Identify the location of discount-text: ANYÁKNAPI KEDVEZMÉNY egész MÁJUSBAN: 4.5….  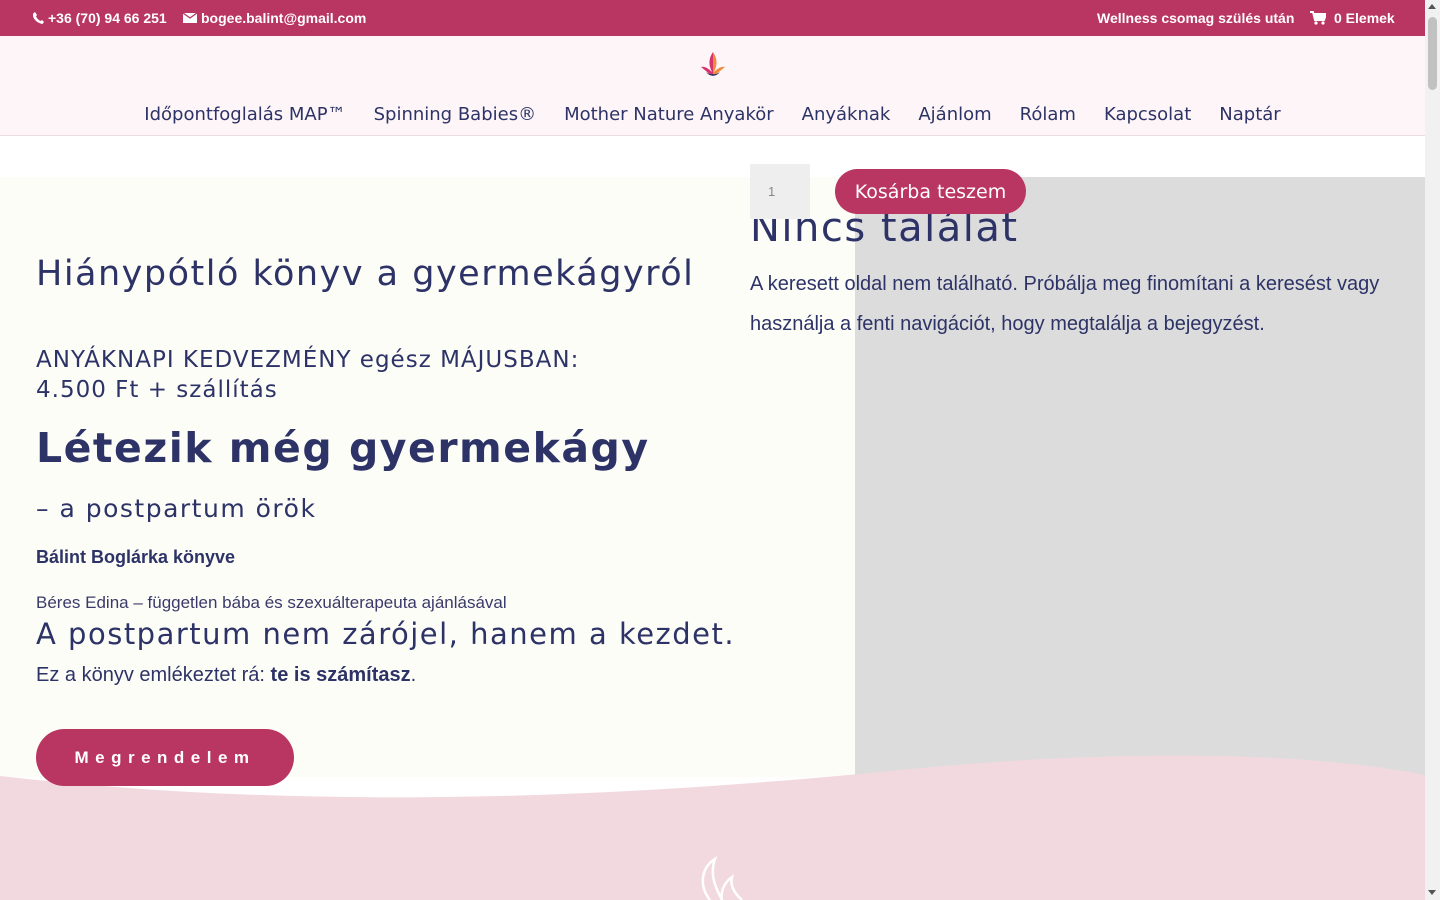
(307, 375).